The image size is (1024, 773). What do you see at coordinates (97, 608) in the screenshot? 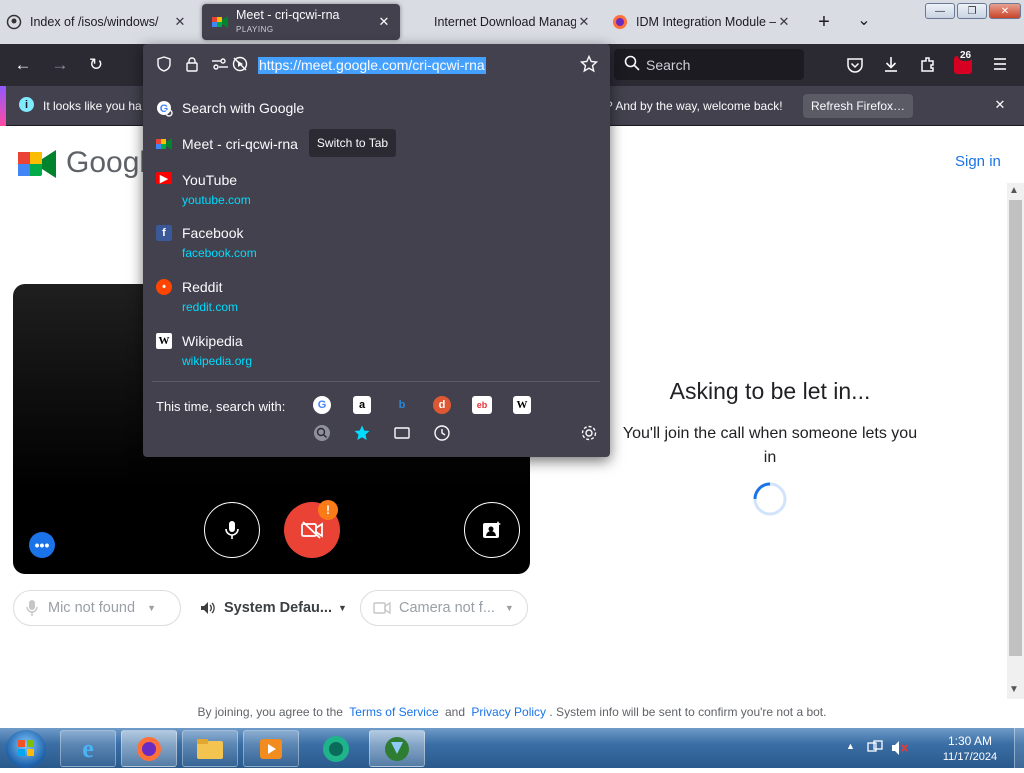
I see `mic-select-pill: Mic not found ▼` at bounding box center [97, 608].